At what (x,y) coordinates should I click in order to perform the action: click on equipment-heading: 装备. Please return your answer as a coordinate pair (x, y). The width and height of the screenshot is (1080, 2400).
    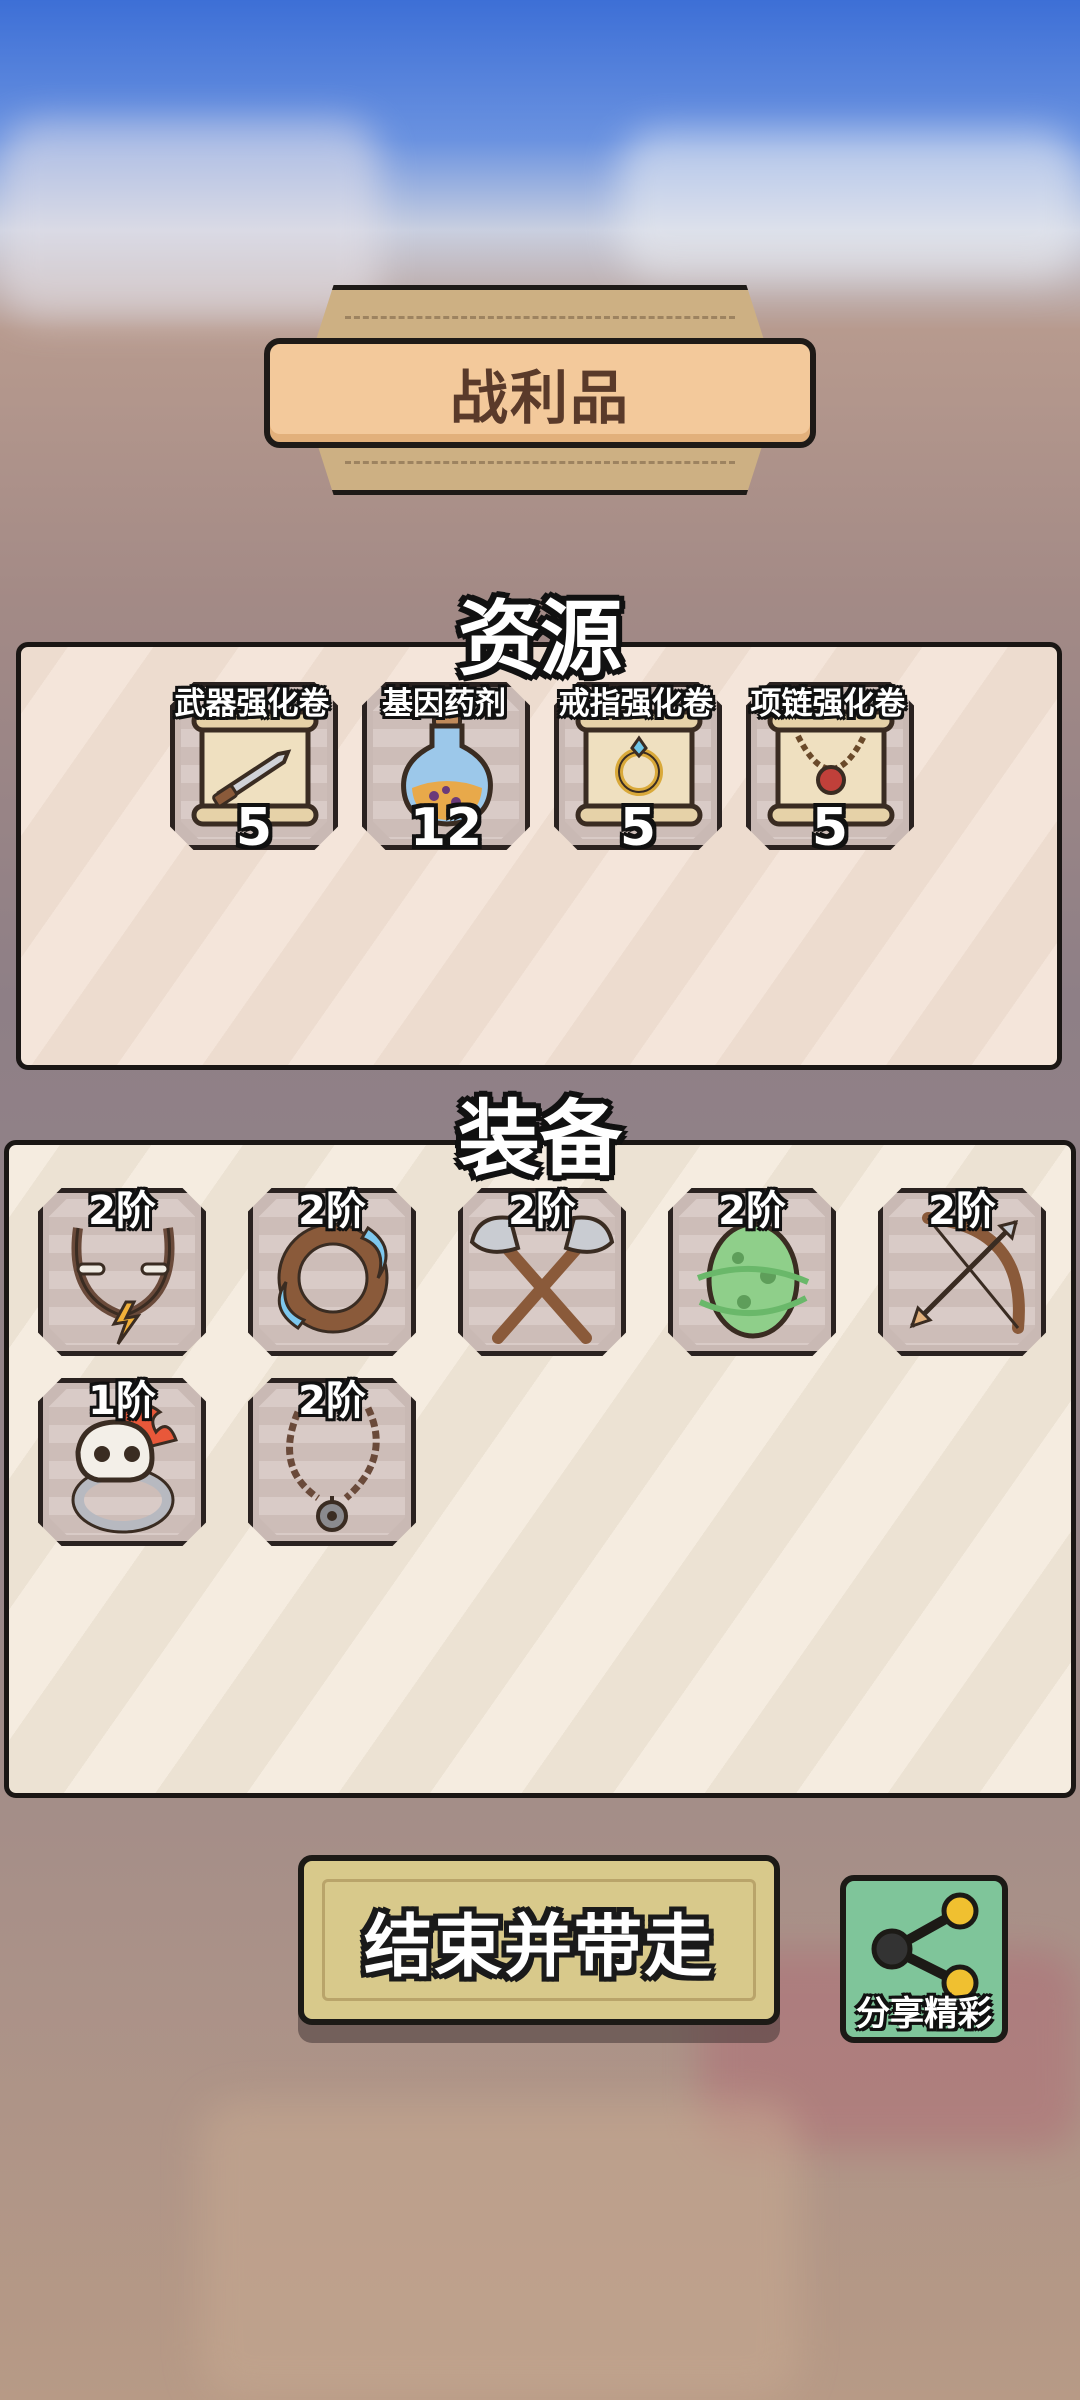
    Looking at the image, I should click on (539, 1139).